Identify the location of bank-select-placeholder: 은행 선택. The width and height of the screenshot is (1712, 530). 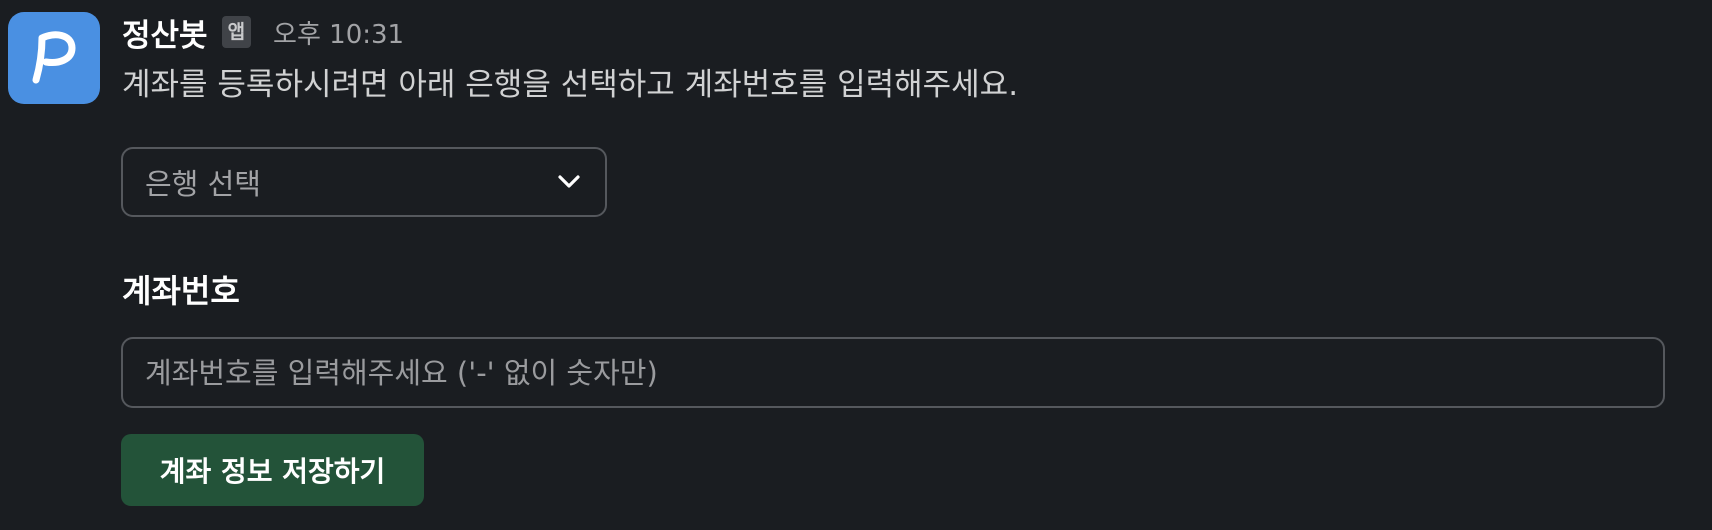
(203, 184).